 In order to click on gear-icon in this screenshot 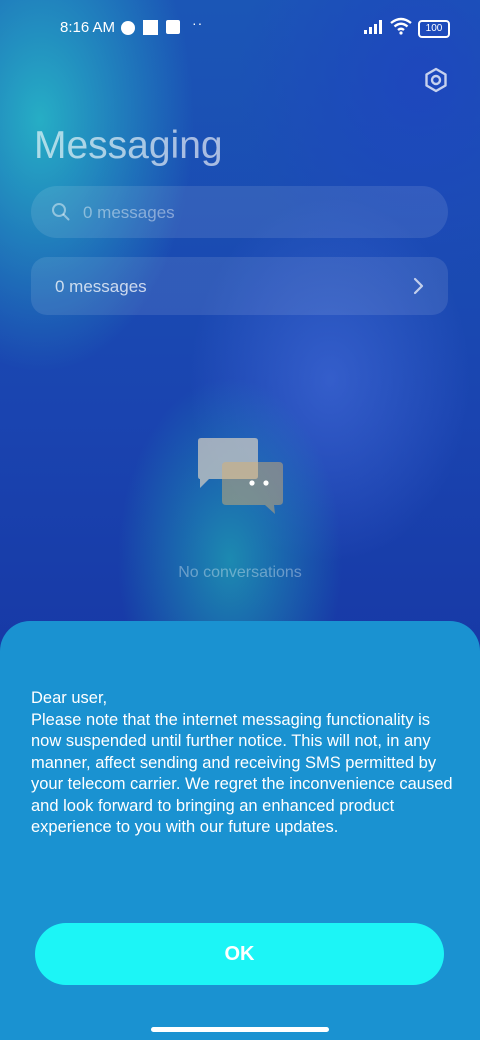, I will do `click(436, 80)`.